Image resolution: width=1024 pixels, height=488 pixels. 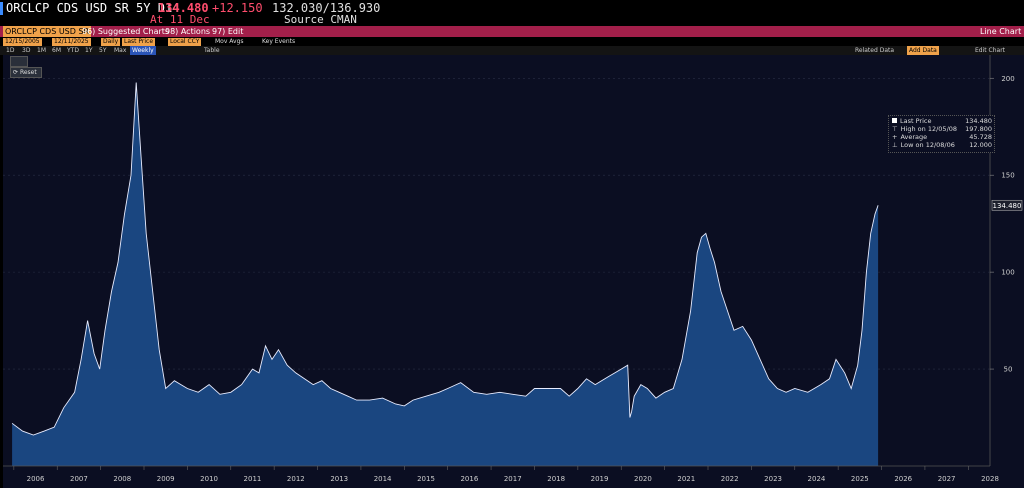 What do you see at coordinates (185, 42) in the screenshot?
I see `currency-select: Local CCY` at bounding box center [185, 42].